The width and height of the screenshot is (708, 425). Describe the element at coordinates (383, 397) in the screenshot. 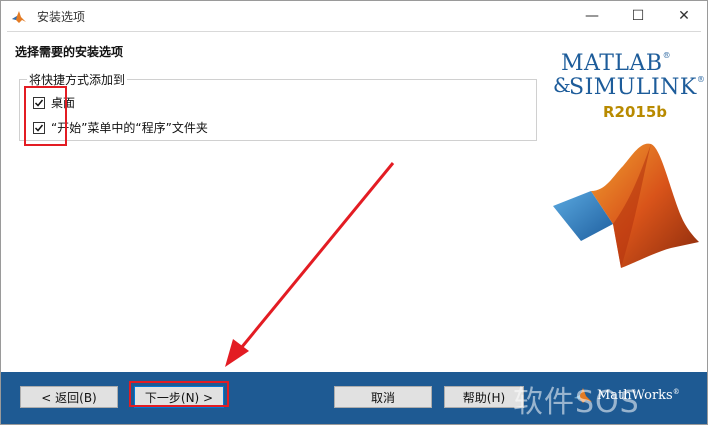

I see `cancel-button: 取消` at that location.